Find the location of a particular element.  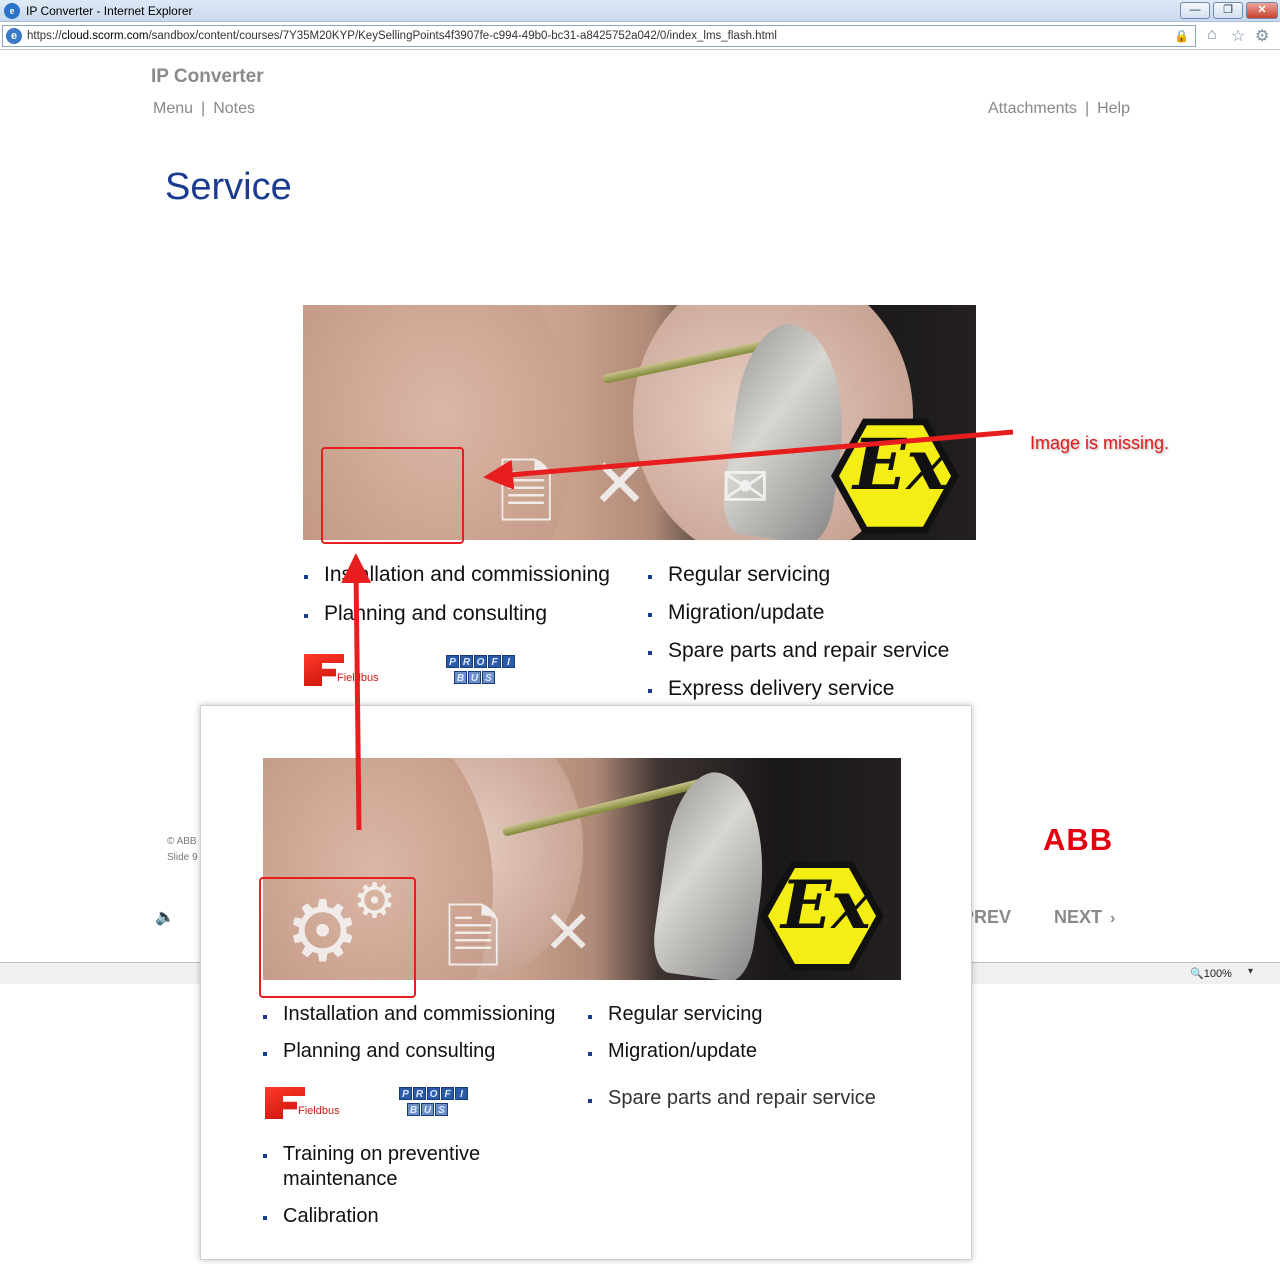

arrow-to-missing-image is located at coordinates (748, 459).